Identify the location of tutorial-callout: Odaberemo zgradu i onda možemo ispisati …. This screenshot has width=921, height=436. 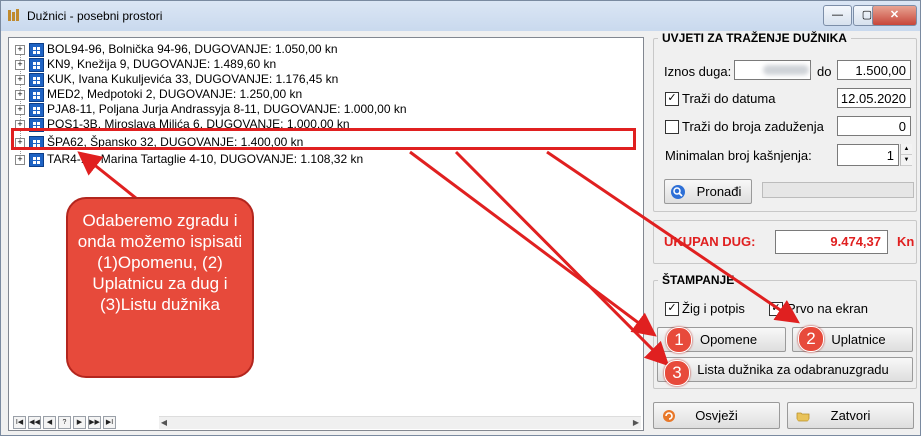
(160, 287).